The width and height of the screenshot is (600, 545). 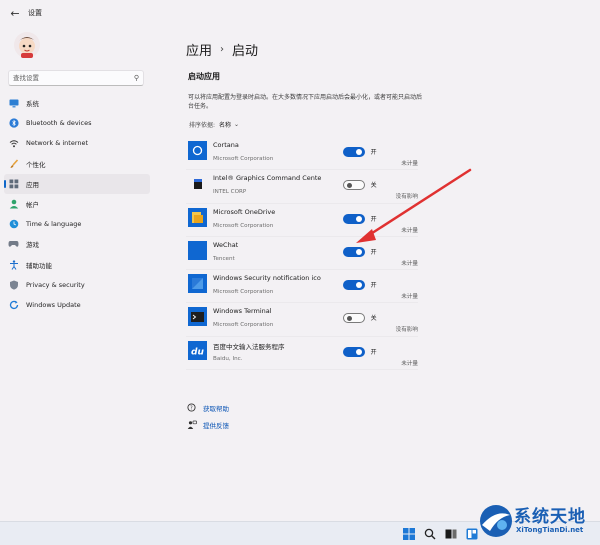 I want to click on sidebar-item-accounts: 帐户, so click(x=77, y=204).